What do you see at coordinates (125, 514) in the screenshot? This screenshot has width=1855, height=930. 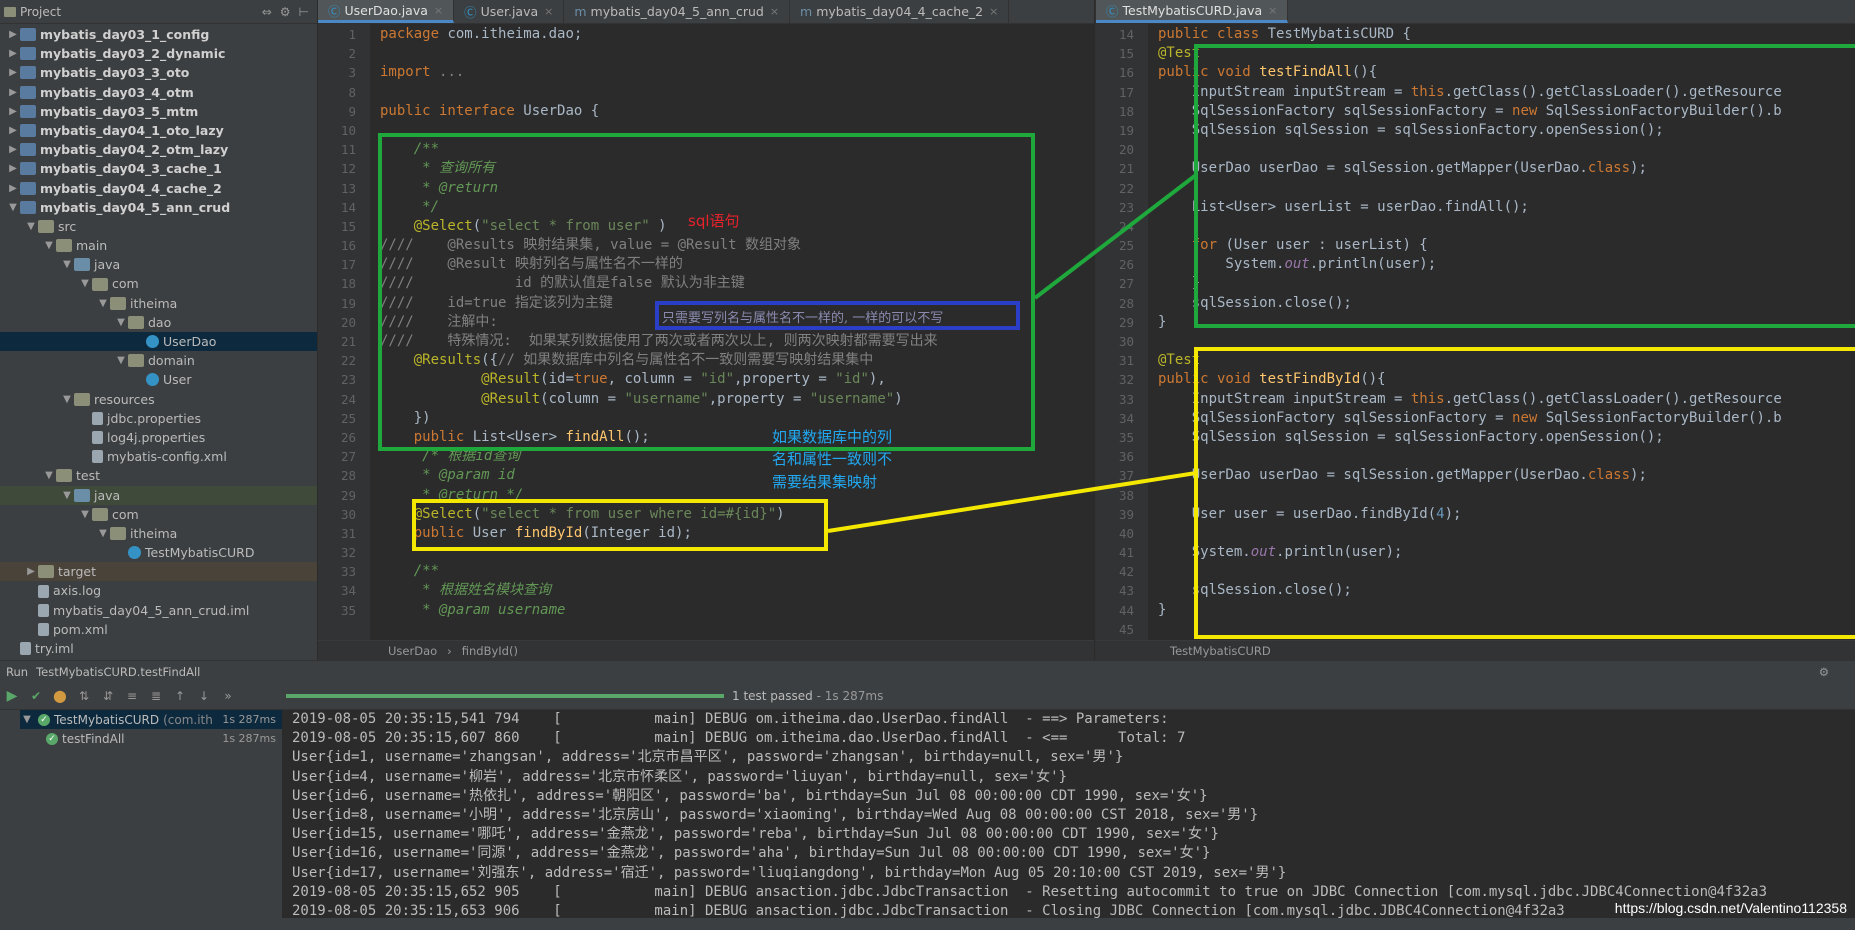 I see `tree-item-label: com` at bounding box center [125, 514].